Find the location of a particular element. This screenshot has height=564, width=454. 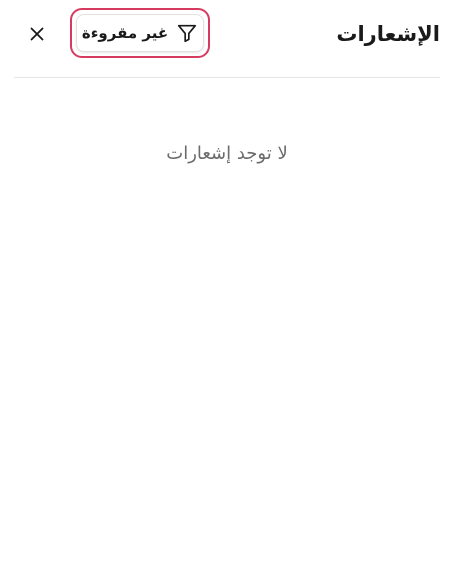

panel-title: الإشعارات is located at coordinates (388, 34).